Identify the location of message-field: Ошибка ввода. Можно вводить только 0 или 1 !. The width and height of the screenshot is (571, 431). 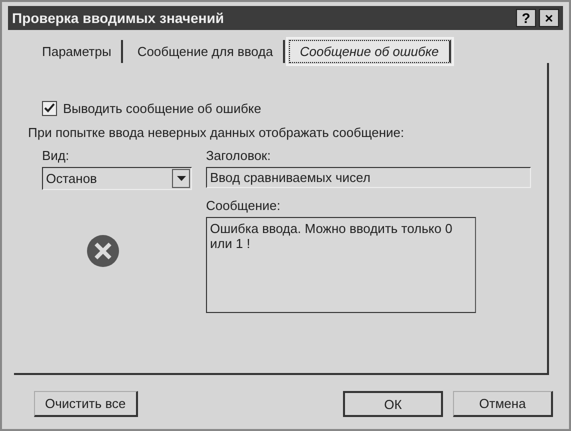
(341, 265).